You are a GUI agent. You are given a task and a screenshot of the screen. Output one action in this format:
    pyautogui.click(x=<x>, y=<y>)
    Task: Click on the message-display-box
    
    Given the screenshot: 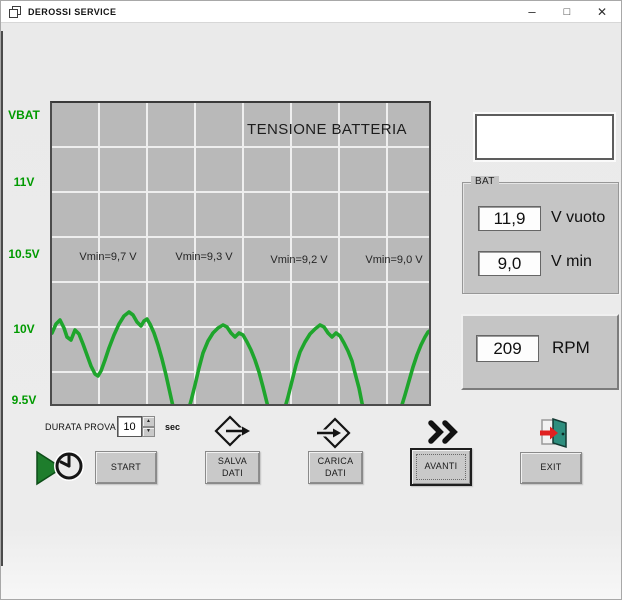 What is the action you would take?
    pyautogui.click(x=544, y=137)
    